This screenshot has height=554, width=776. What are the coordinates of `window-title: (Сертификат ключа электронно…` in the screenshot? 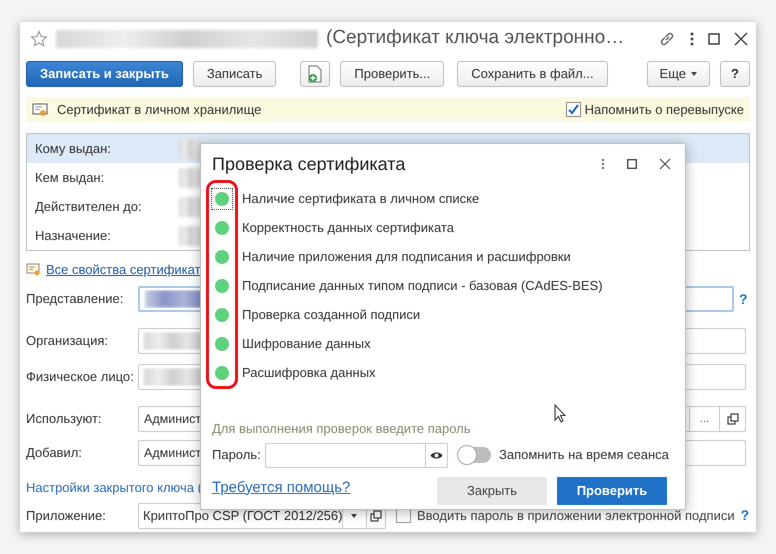 It's located at (476, 38).